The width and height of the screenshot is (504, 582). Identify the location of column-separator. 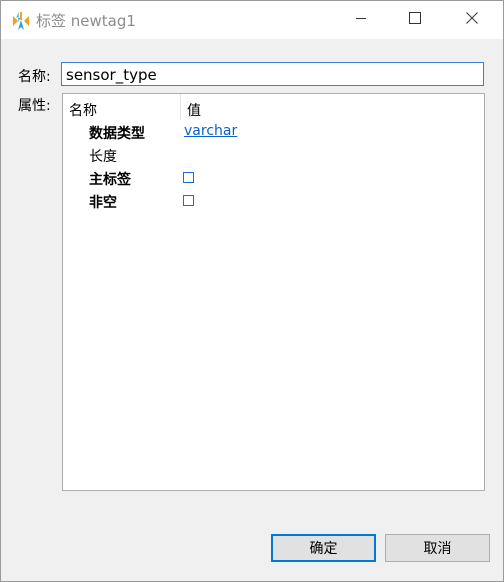
(180, 107).